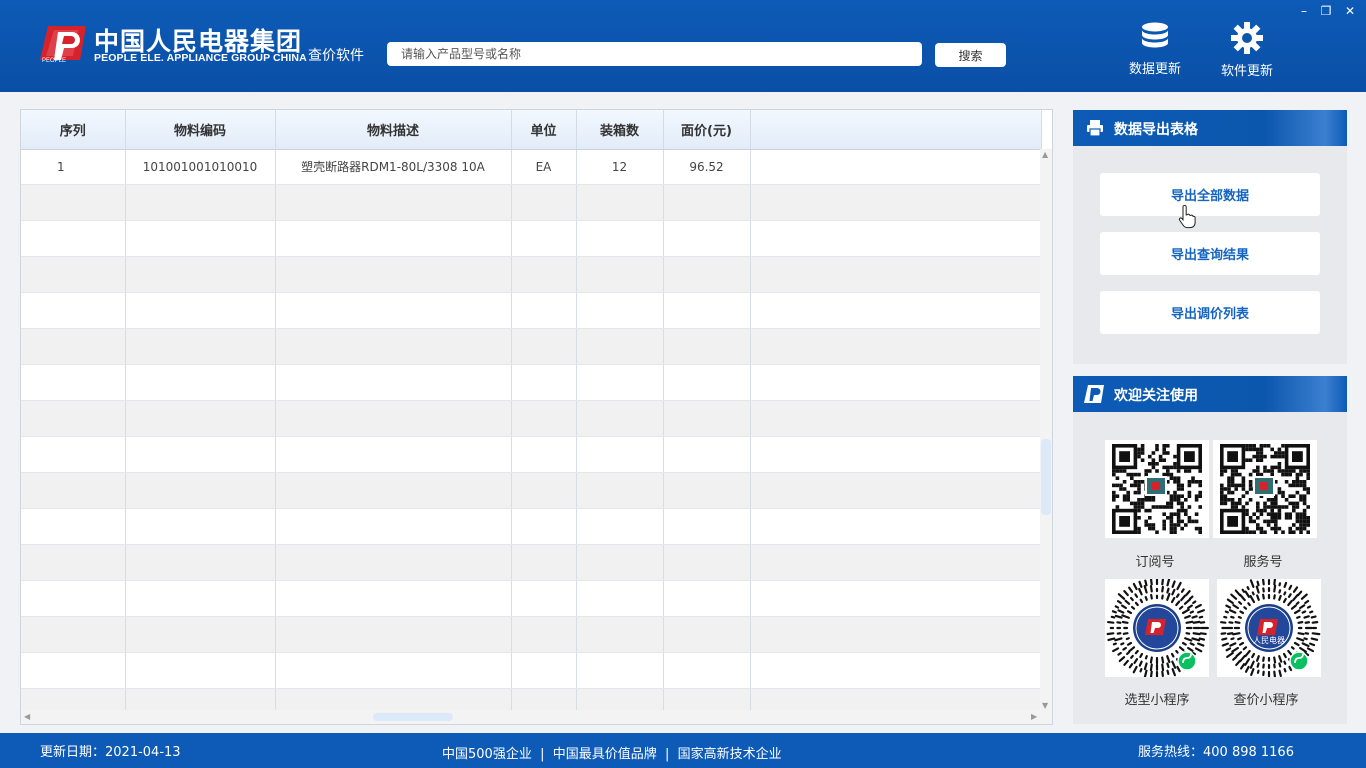 The width and height of the screenshot is (1366, 768). What do you see at coordinates (1034, 716) in the screenshot?
I see `scroll-right-icon: ▶` at bounding box center [1034, 716].